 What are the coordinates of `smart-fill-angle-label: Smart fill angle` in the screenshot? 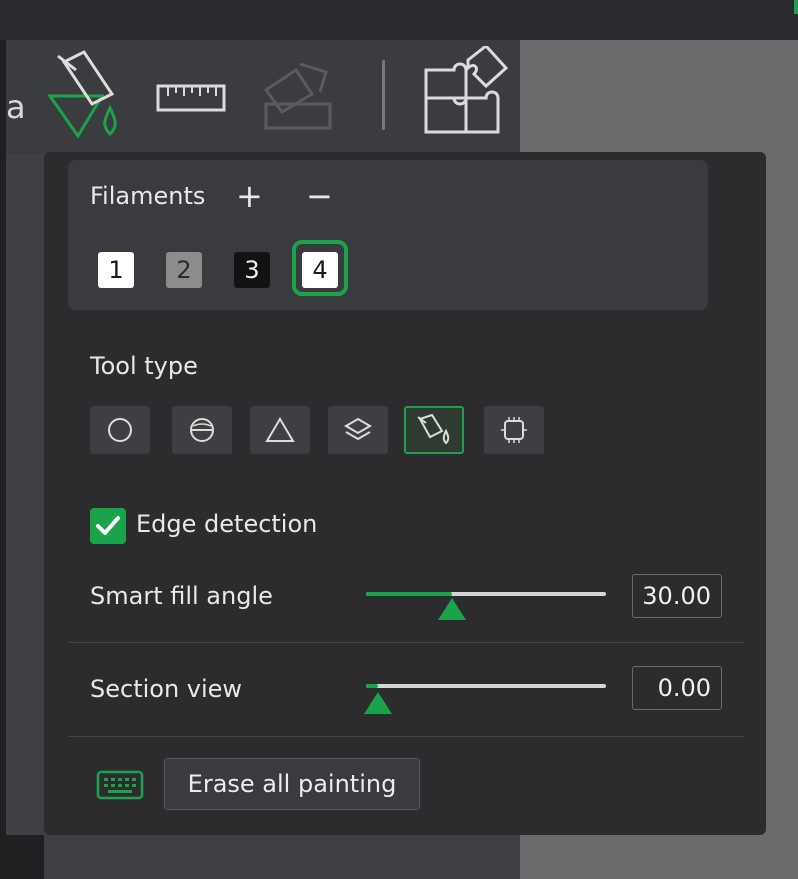 It's located at (181, 596).